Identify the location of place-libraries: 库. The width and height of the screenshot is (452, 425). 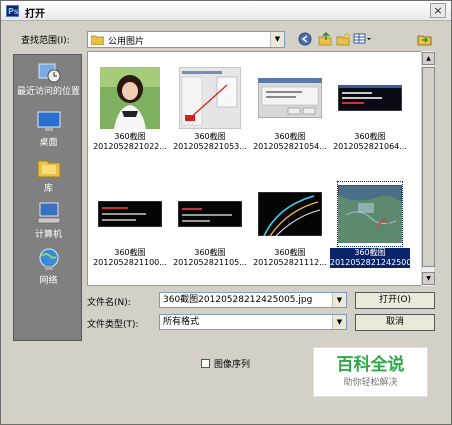
(48, 174).